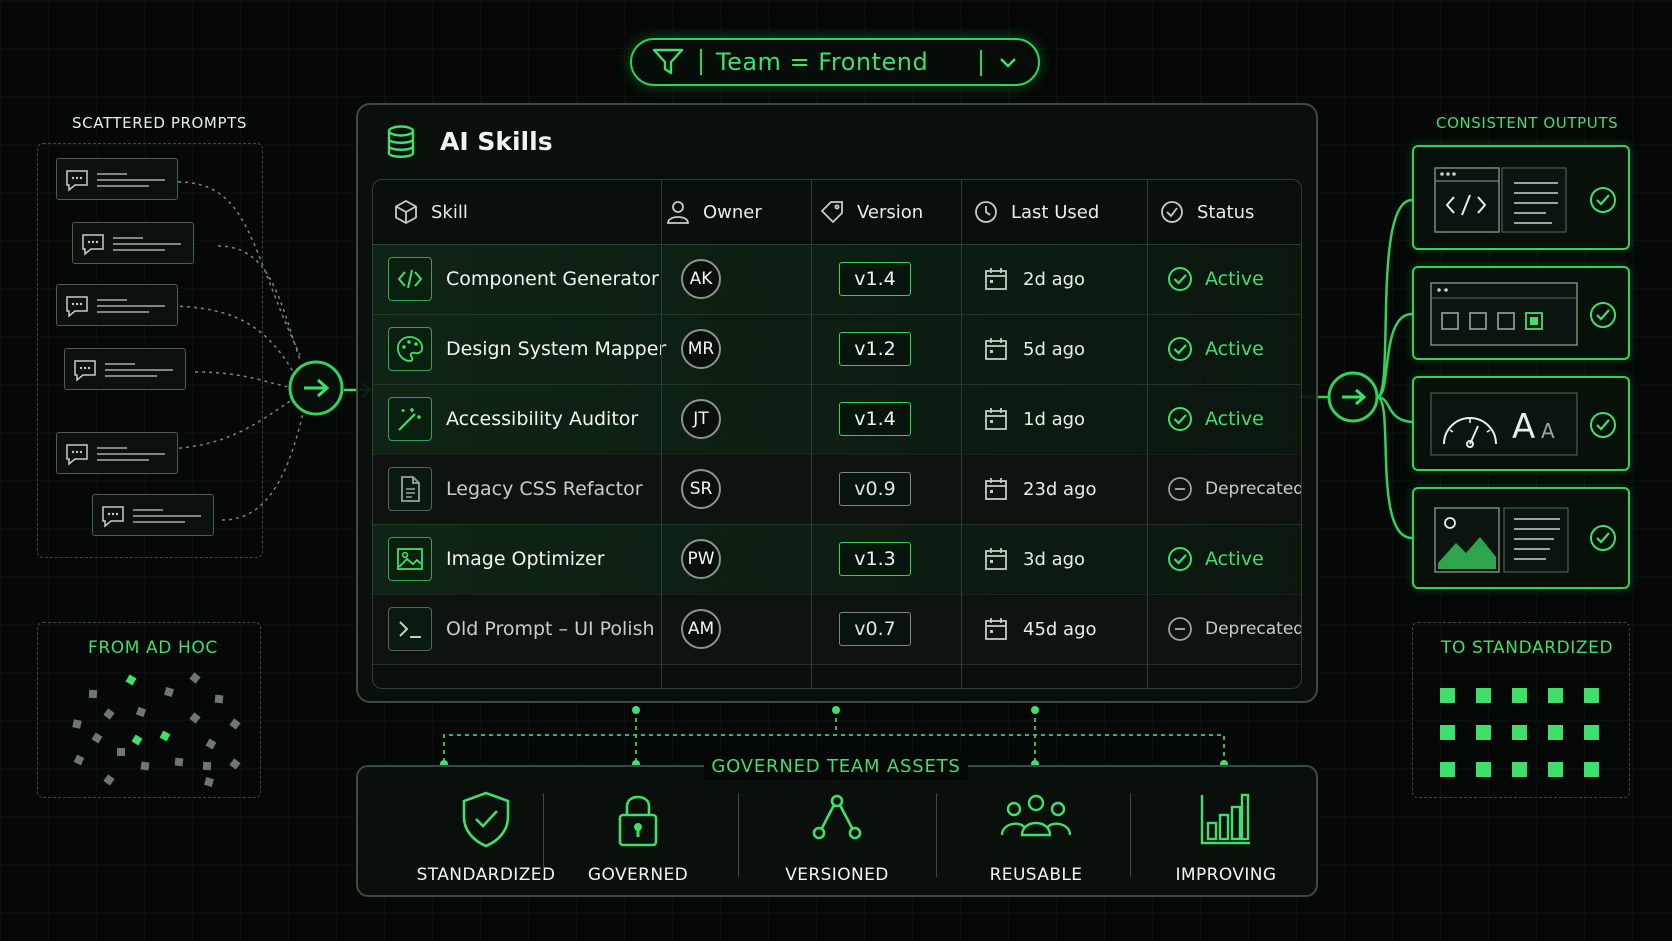  What do you see at coordinates (875, 559) in the screenshot?
I see `version-badge: v1.3` at bounding box center [875, 559].